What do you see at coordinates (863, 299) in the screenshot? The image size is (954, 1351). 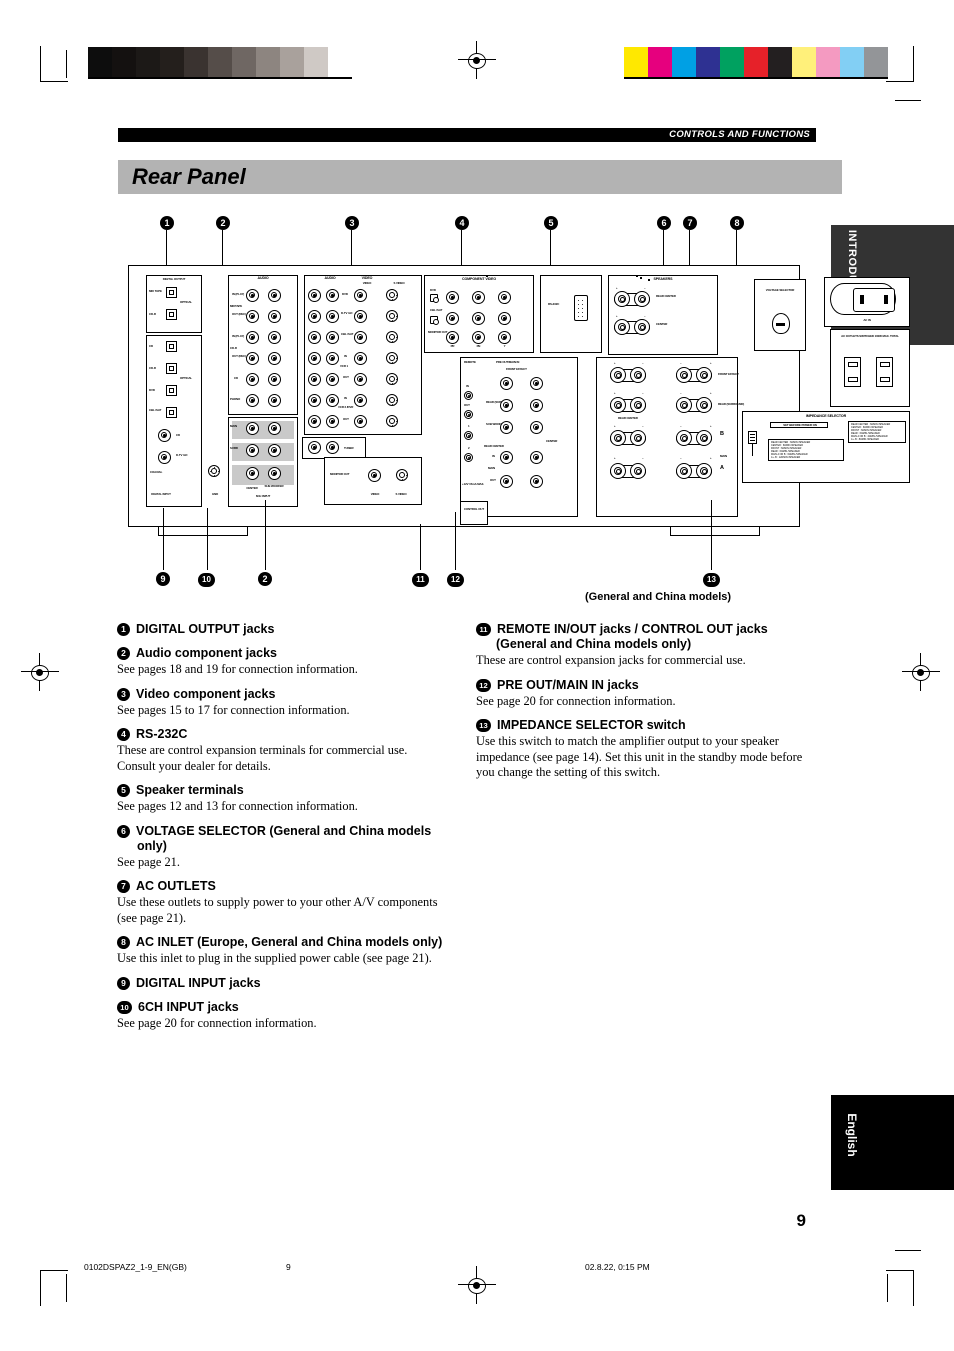 I see `ac-inlet-shape` at bounding box center [863, 299].